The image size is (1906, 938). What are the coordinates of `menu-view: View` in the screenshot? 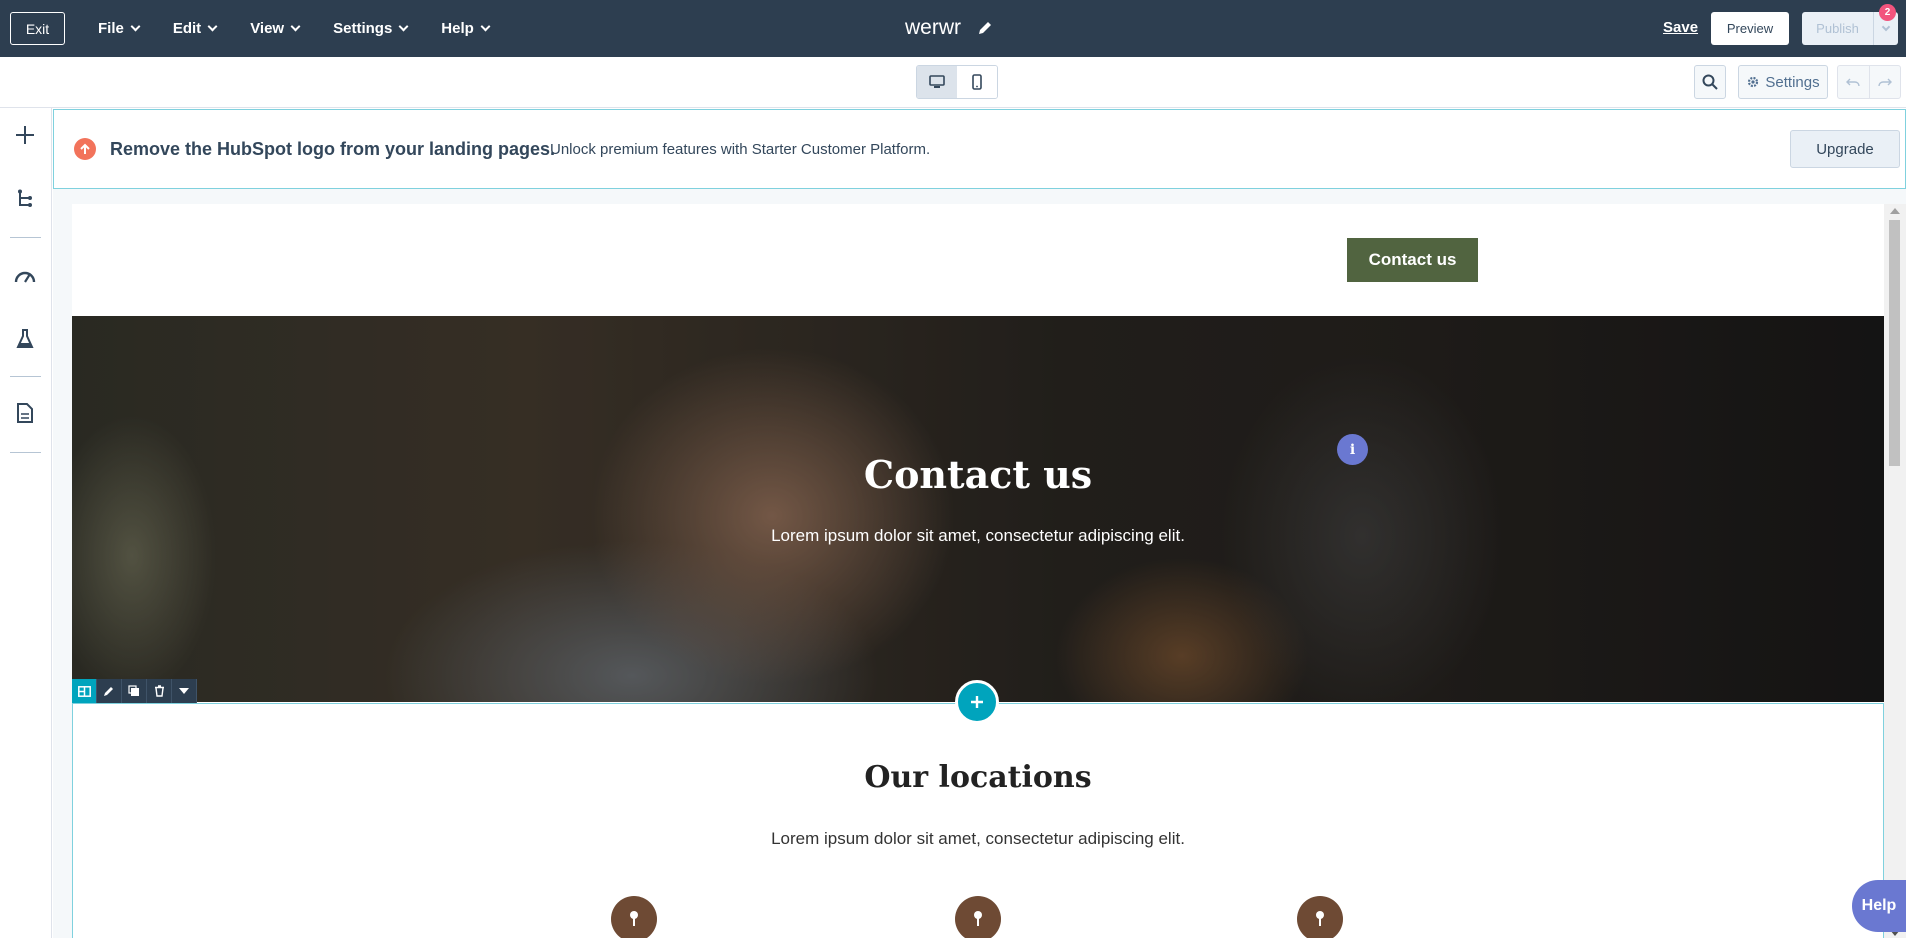 It's located at (275, 28).